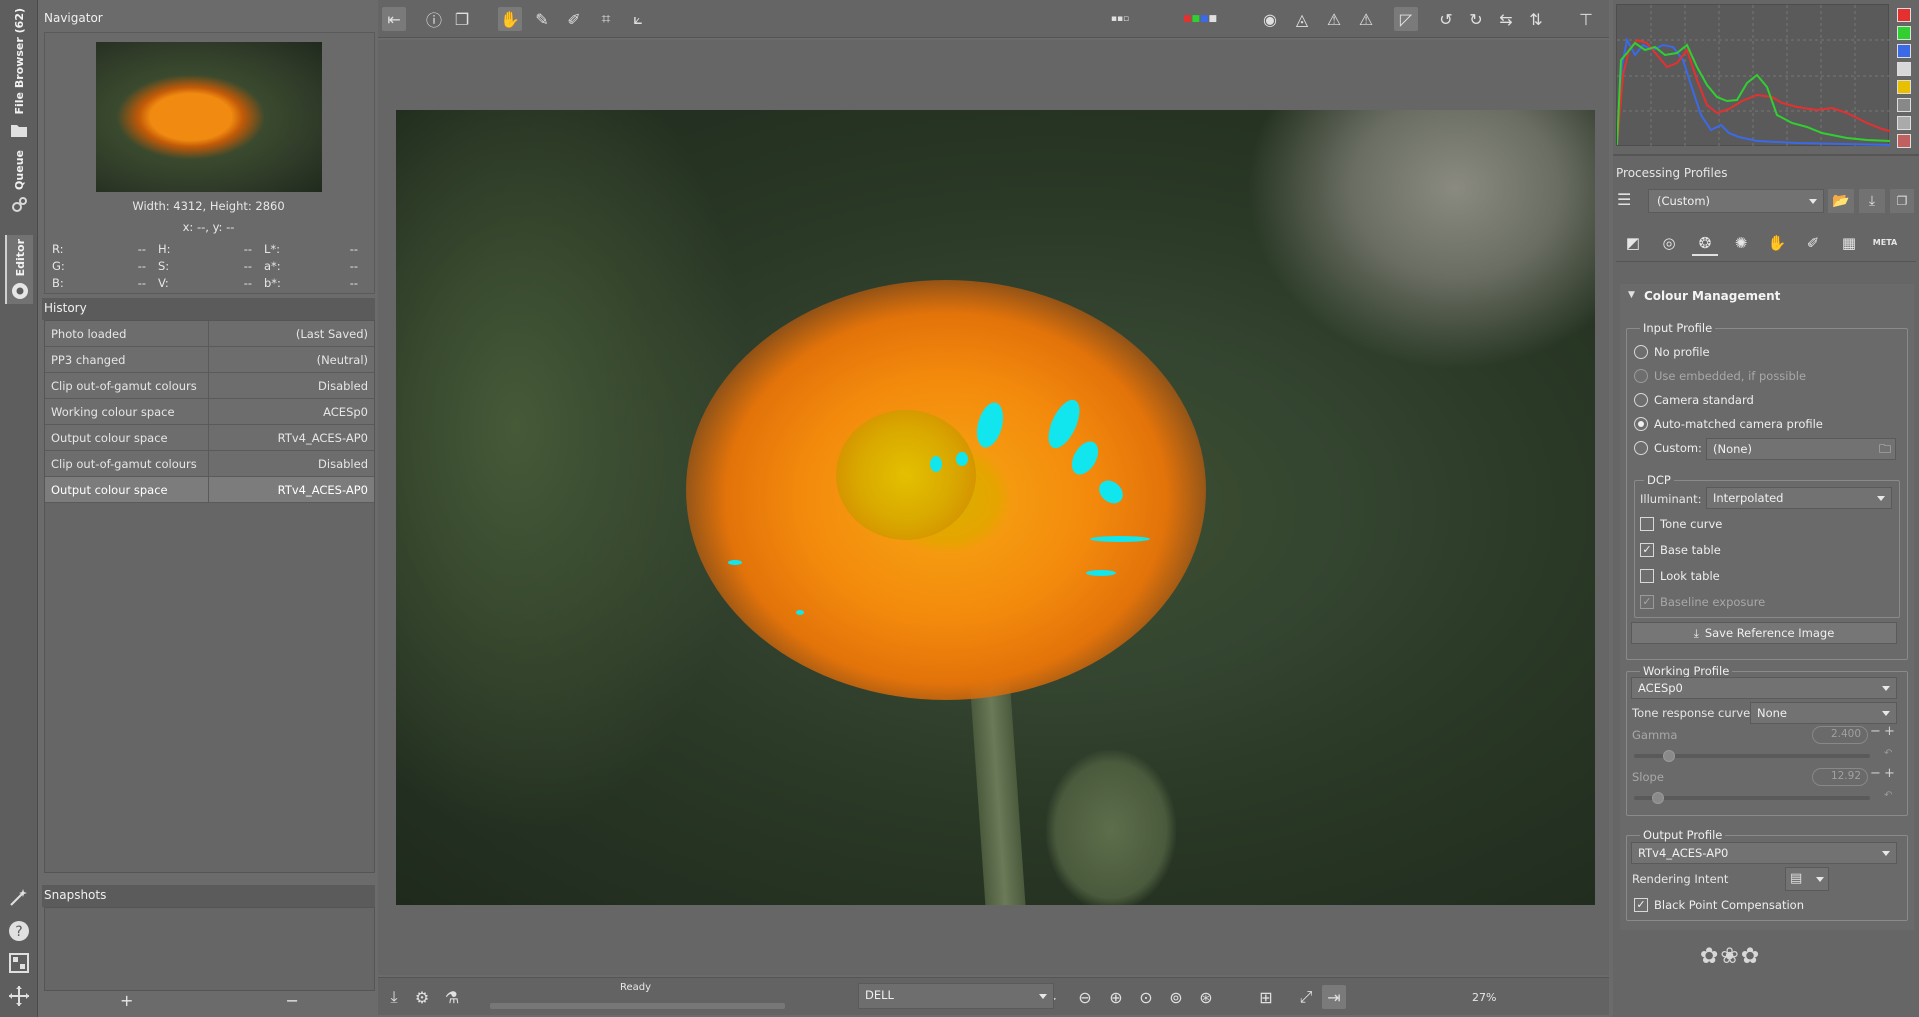 This screenshot has width=1919, height=1017. I want to click on raw-histogram-toggle, so click(1904, 105).